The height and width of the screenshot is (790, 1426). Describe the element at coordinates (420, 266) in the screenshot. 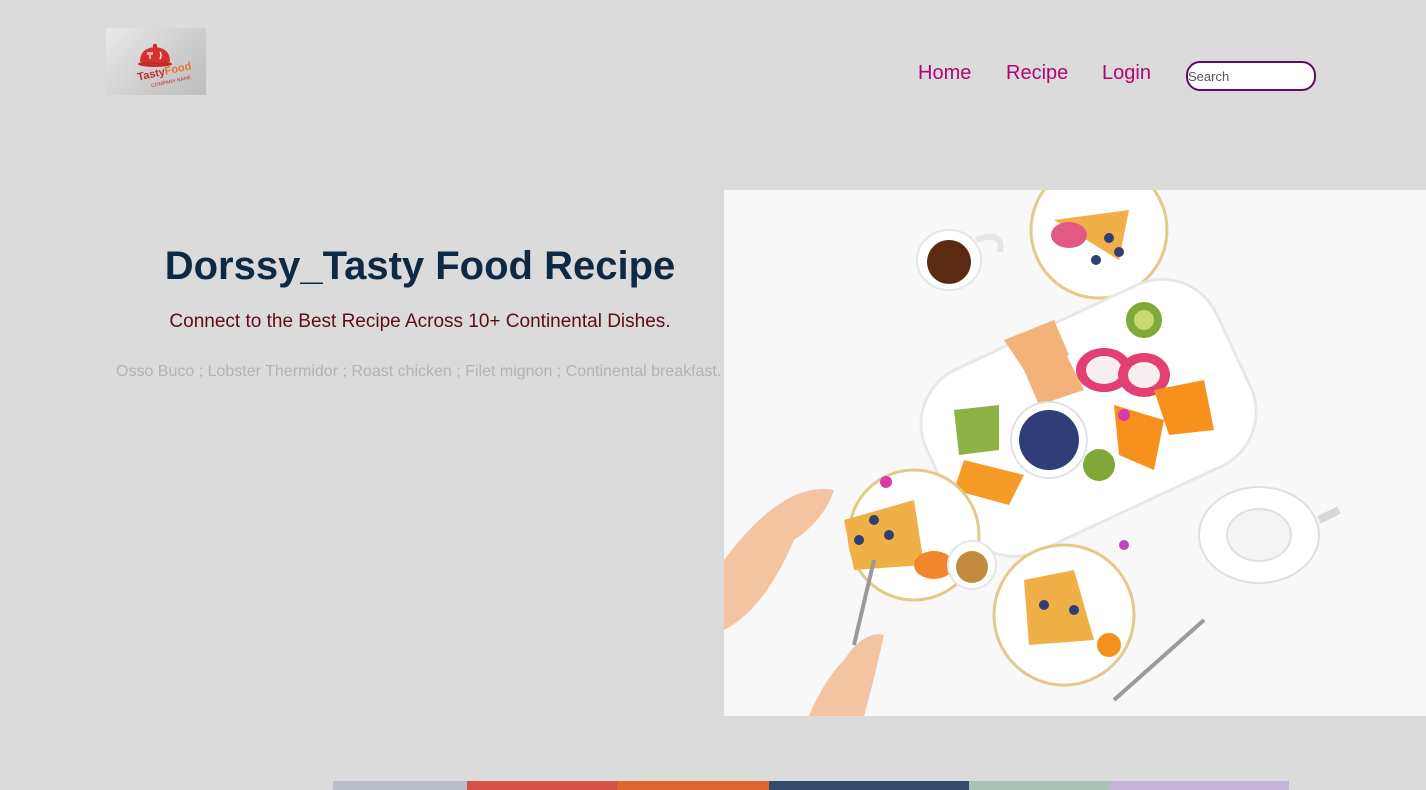

I see `hero-title: Dorssy_Tasty Food Recipe` at that location.